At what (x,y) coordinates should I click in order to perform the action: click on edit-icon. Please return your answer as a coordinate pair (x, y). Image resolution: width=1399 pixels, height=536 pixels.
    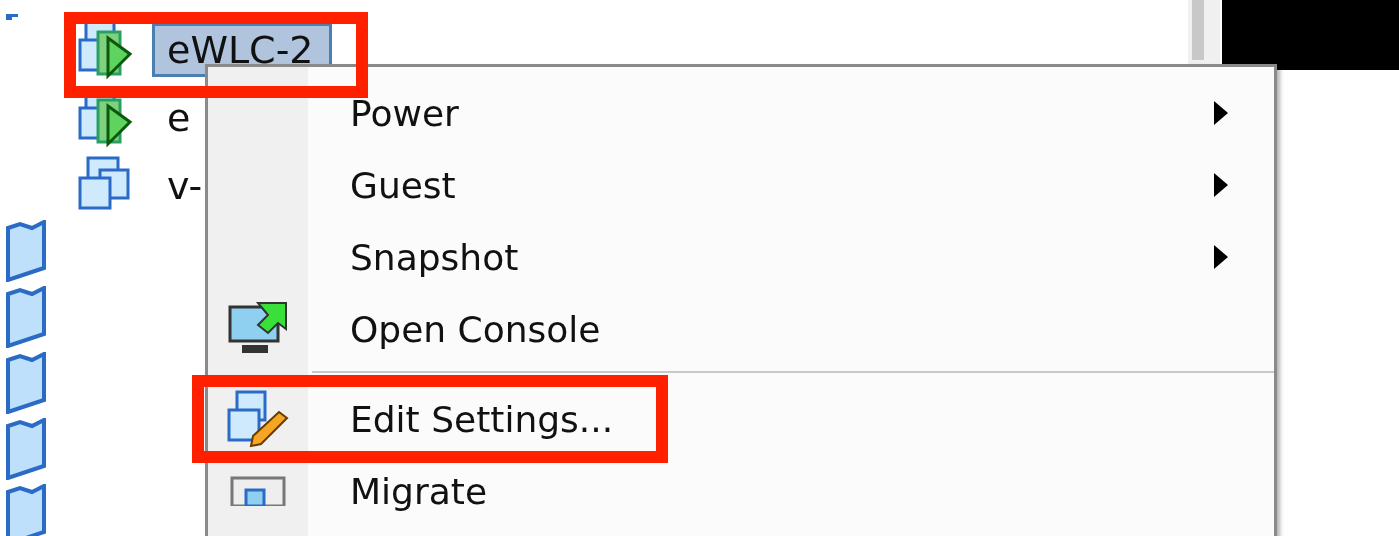
    Looking at the image, I should click on (258, 419).